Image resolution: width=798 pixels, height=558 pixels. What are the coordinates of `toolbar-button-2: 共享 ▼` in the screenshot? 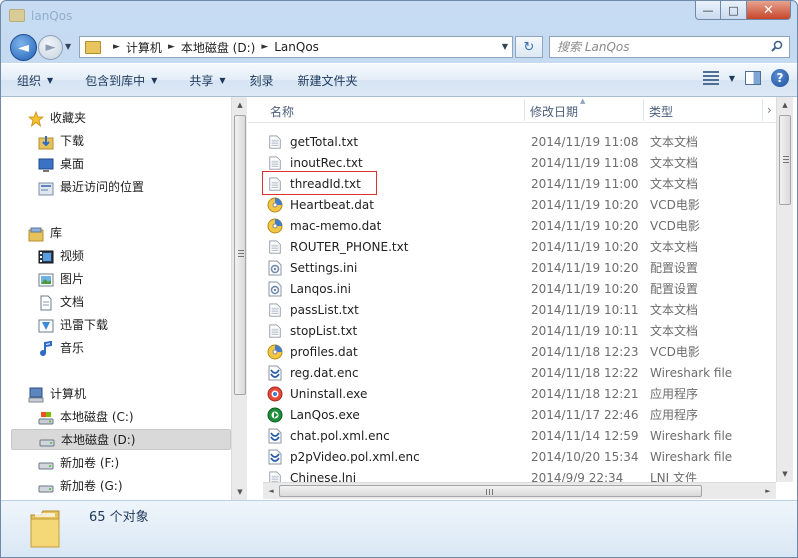 It's located at (201, 80).